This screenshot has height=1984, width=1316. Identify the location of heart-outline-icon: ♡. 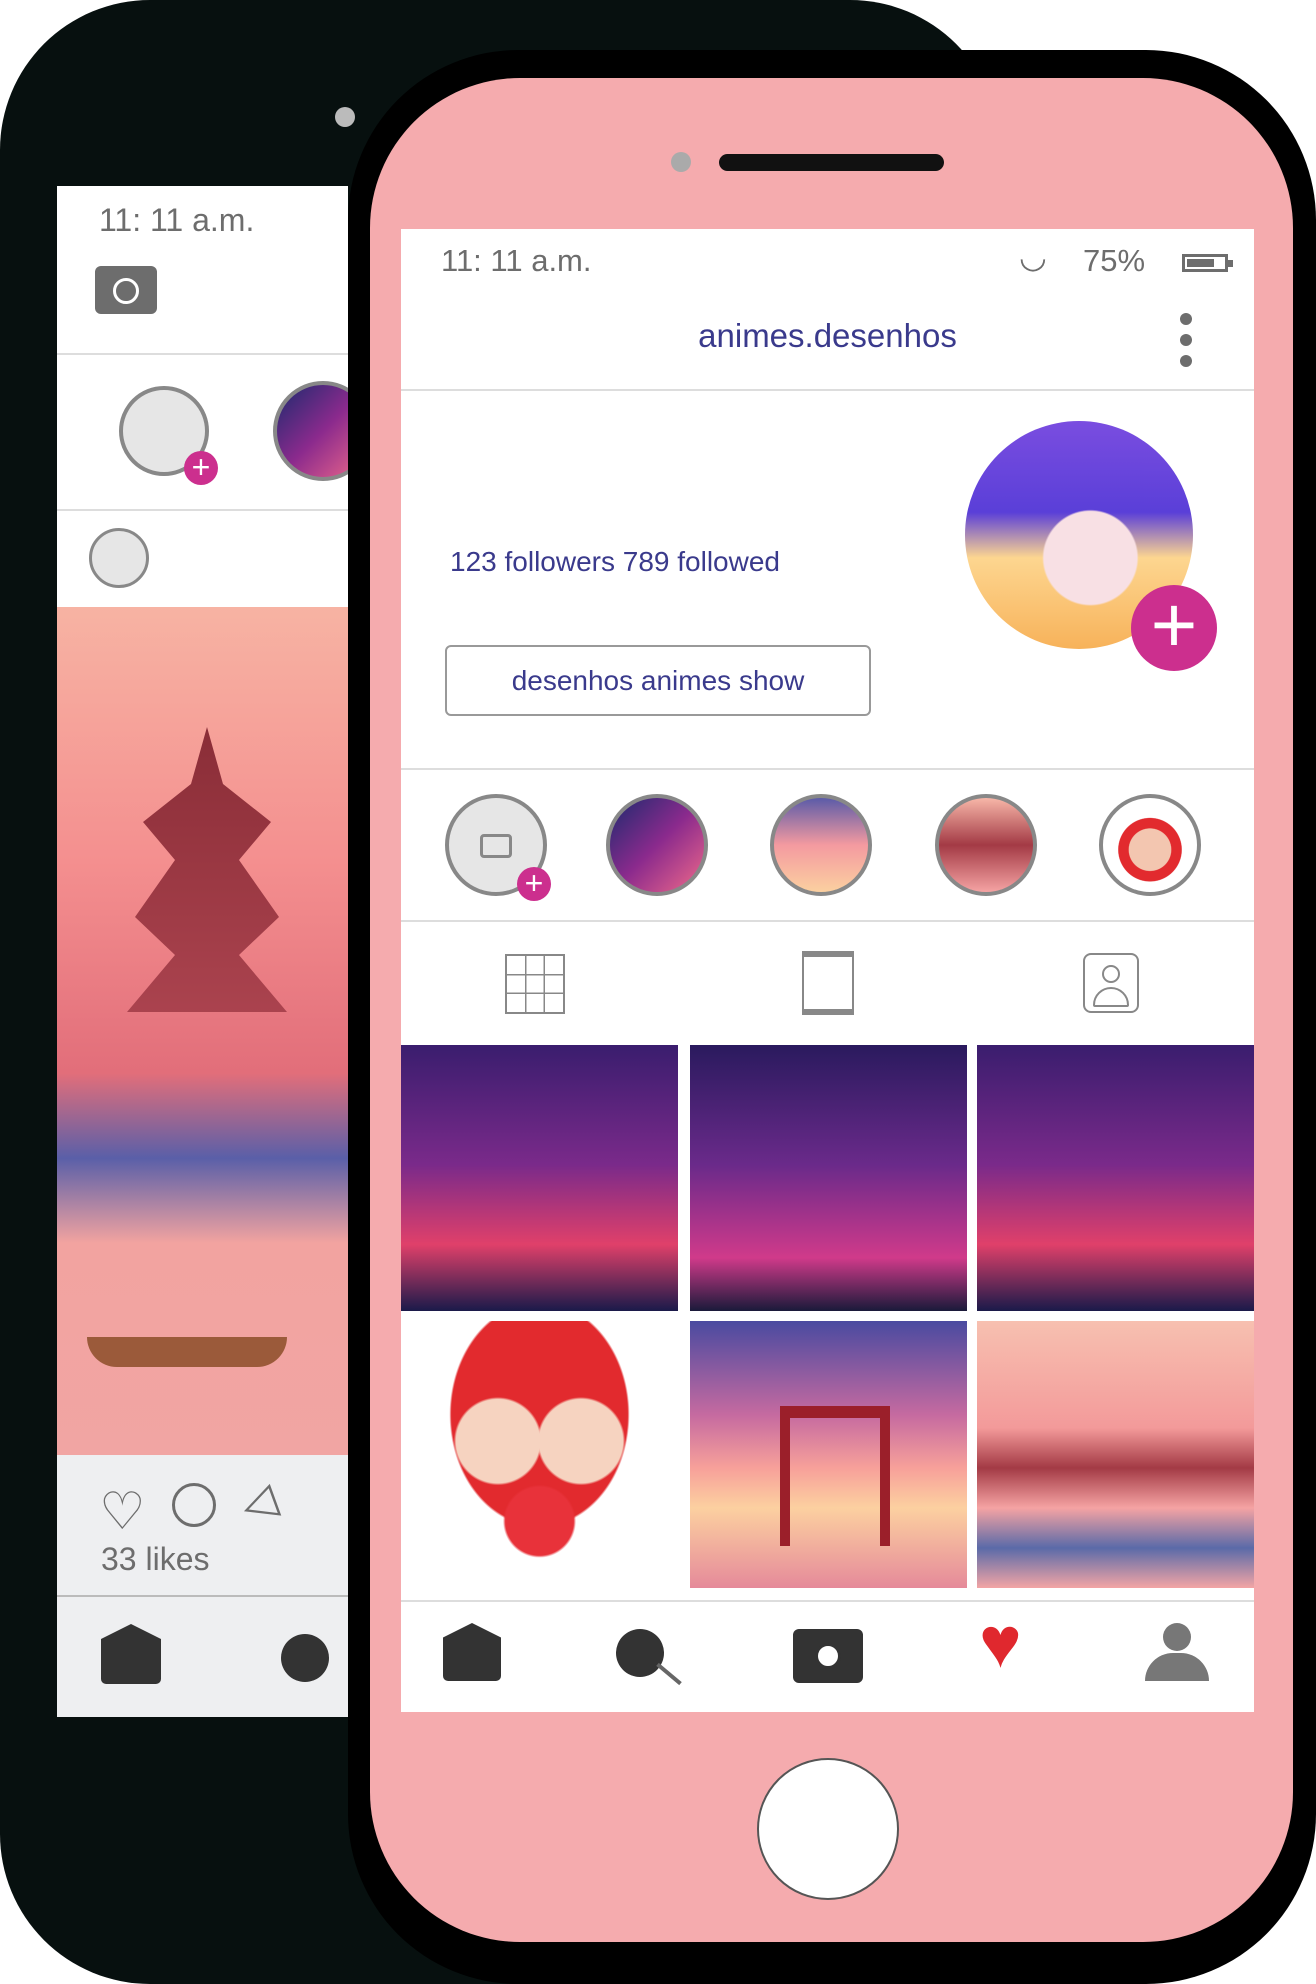
(122, 1512).